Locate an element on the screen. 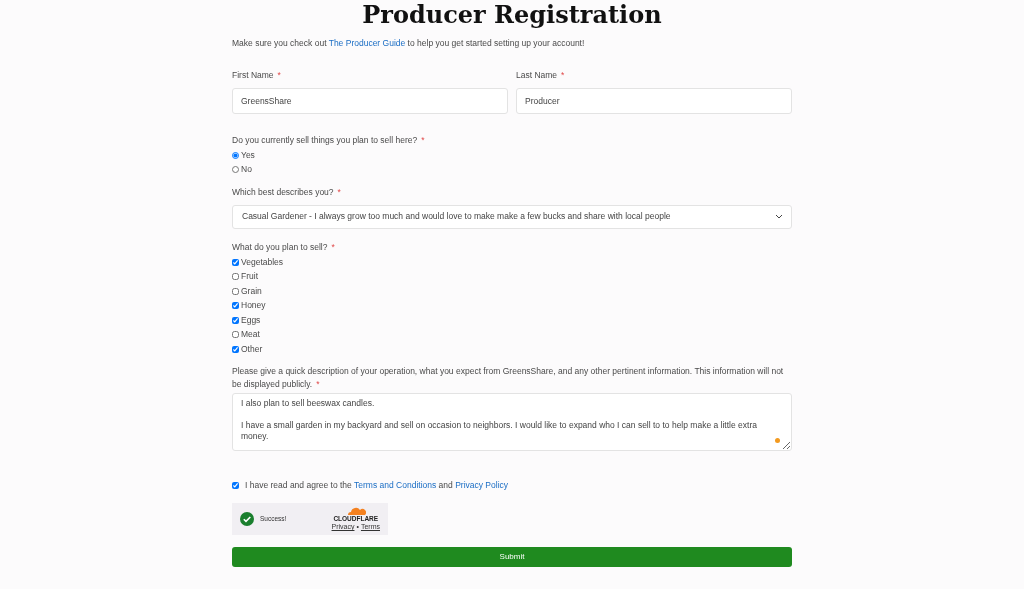 This screenshot has width=1024, height=589. page-title: Producer Registration is located at coordinates (512, 15).